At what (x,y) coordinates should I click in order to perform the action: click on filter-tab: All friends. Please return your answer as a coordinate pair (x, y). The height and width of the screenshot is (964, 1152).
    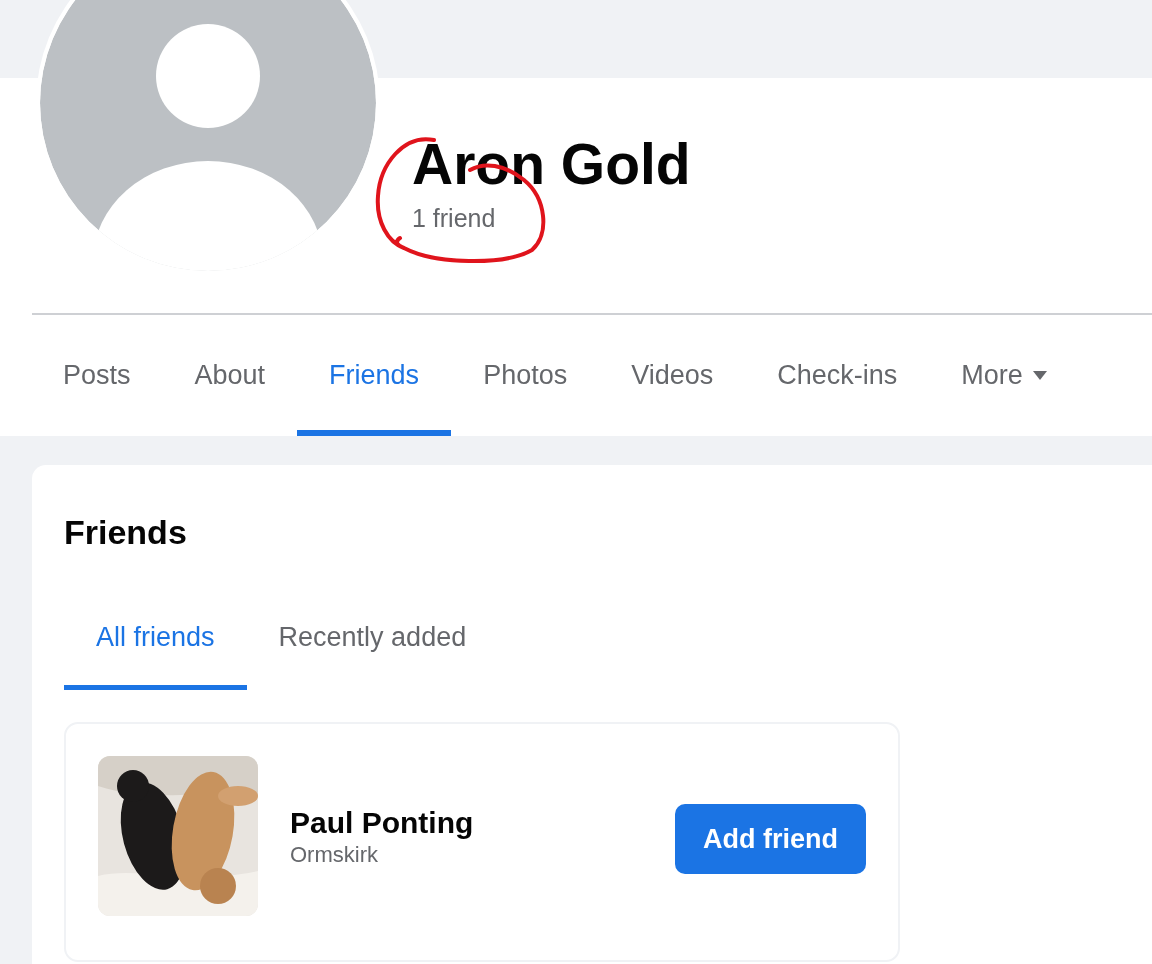
    Looking at the image, I should click on (155, 649).